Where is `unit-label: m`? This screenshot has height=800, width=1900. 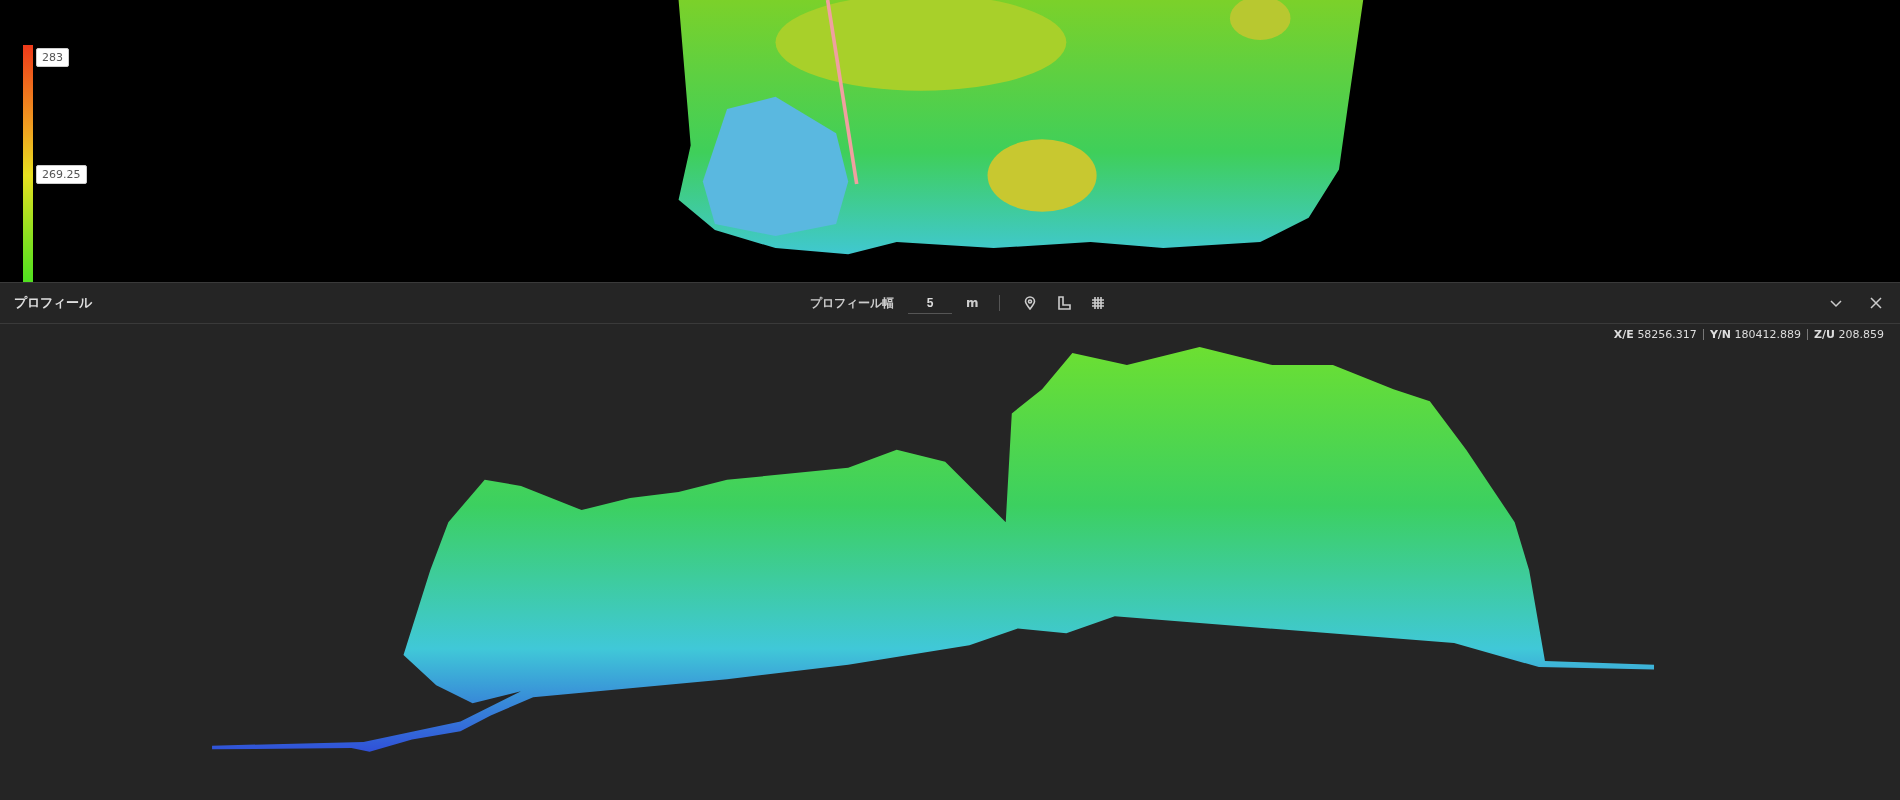
unit-label: m is located at coordinates (972, 303).